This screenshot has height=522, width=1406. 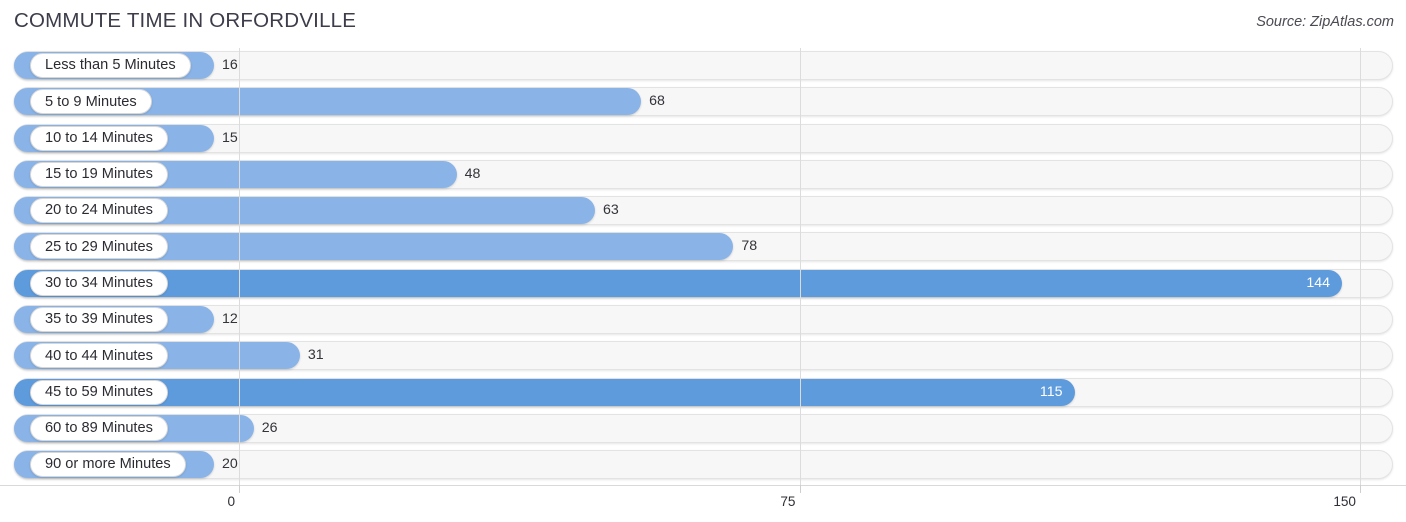 I want to click on category-label-pill: 20 to 24 Minutes, so click(x=99, y=211).